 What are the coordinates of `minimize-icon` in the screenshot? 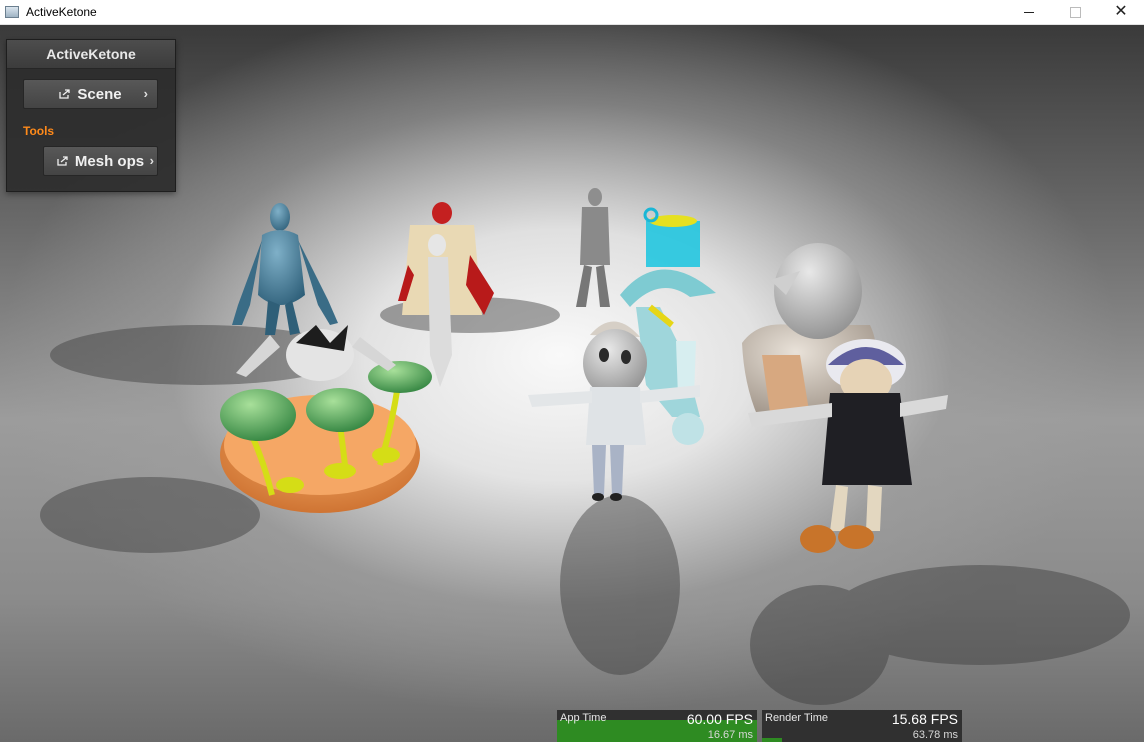 It's located at (1029, 12).